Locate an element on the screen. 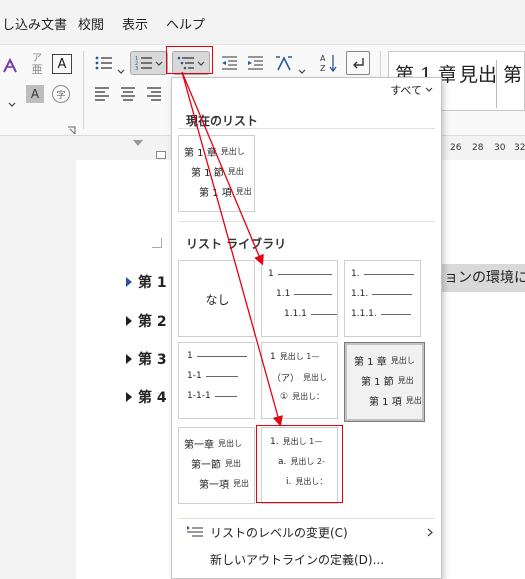 Image resolution: width=525 pixels, height=579 pixels. asian-layout-icon is located at coordinates (284, 63).